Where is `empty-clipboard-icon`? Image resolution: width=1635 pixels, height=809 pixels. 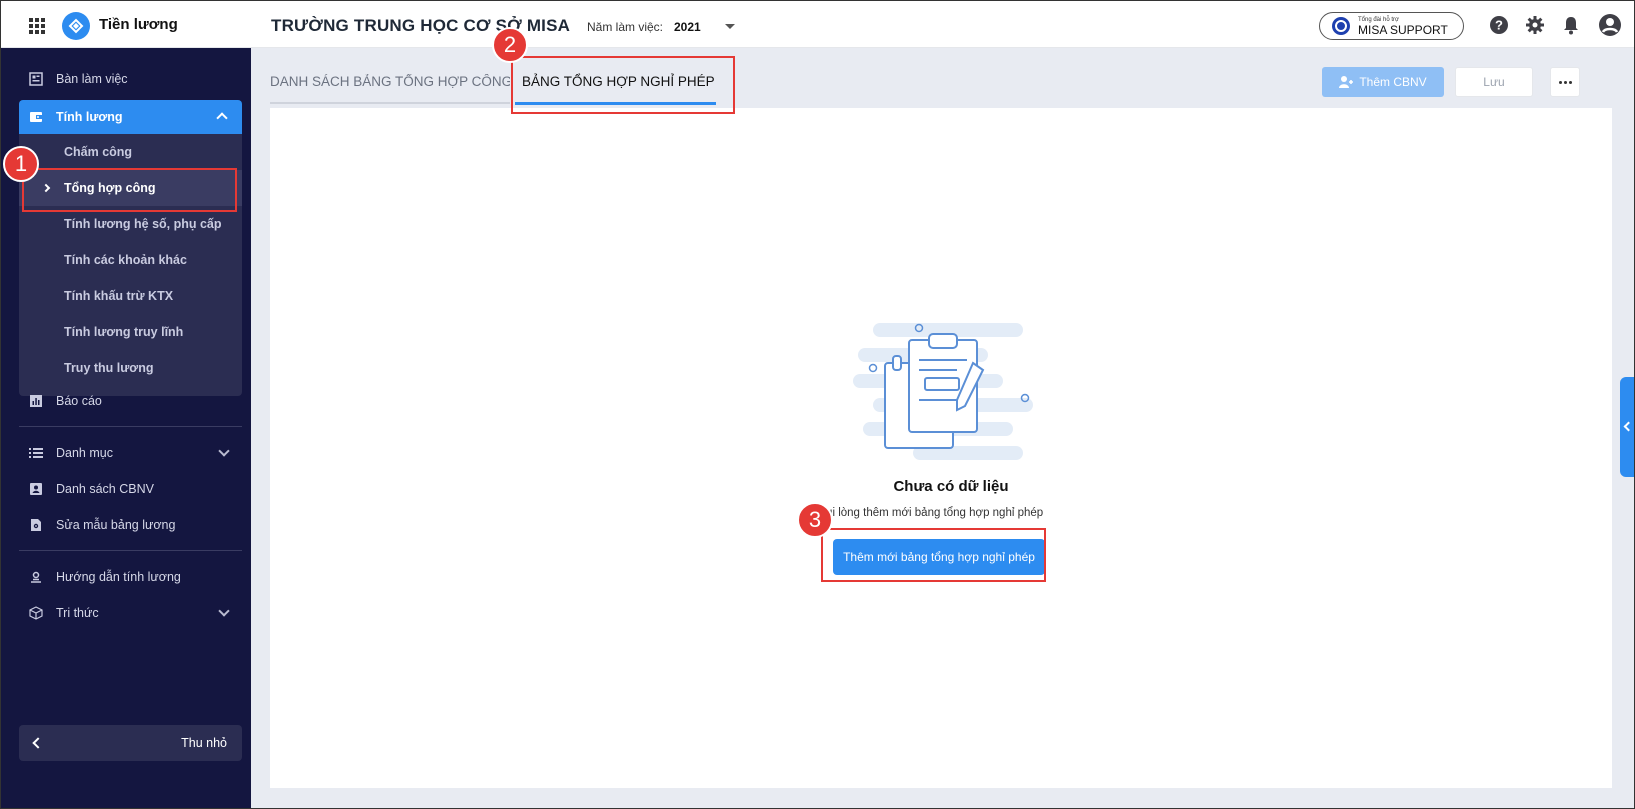 empty-clipboard-icon is located at coordinates (943, 391).